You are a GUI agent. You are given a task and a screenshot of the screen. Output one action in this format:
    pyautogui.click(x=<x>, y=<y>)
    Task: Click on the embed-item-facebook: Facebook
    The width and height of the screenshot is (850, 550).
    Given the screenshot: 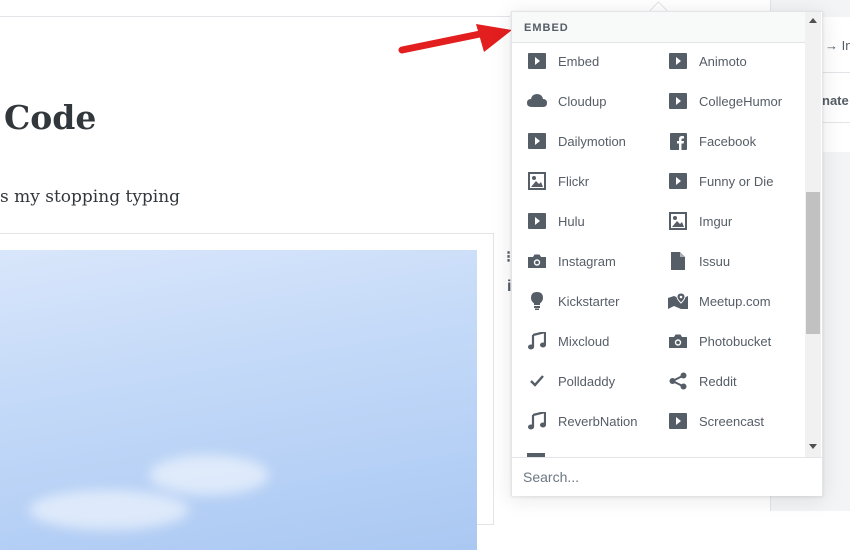 What is the action you would take?
    pyautogui.click(x=734, y=141)
    